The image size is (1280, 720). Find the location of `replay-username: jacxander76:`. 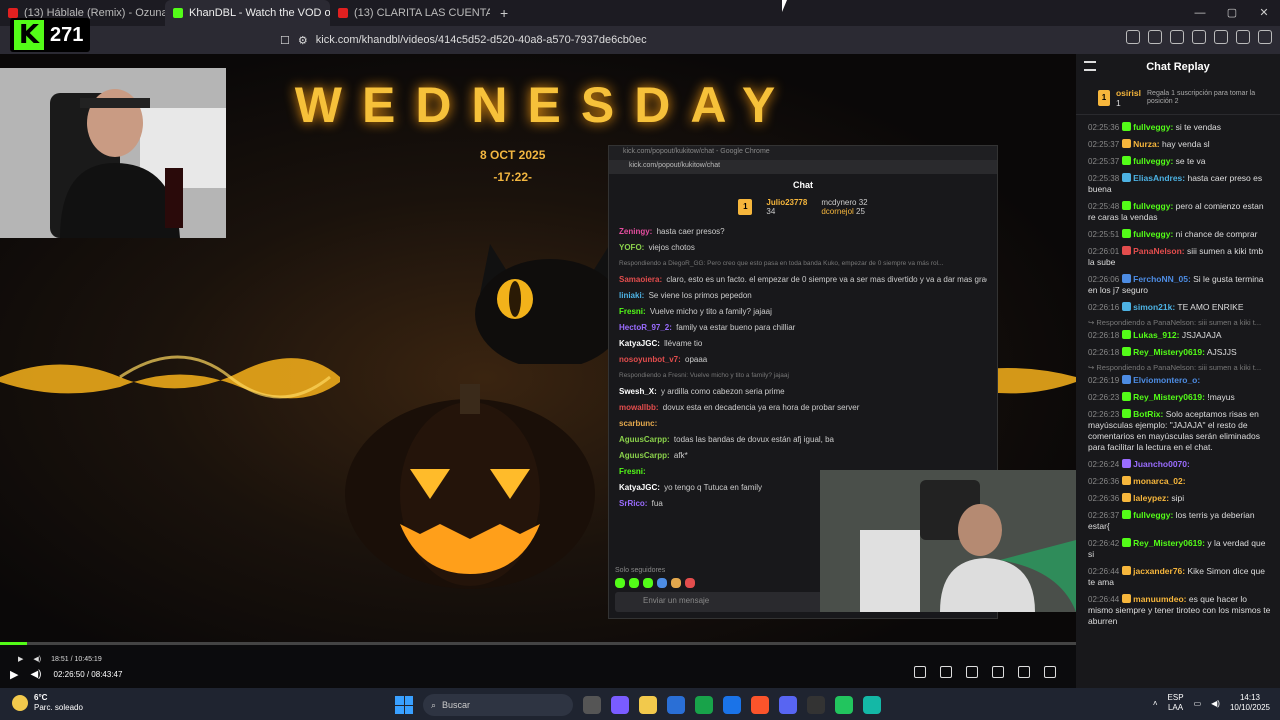

replay-username: jacxander76: is located at coordinates (1159, 571).